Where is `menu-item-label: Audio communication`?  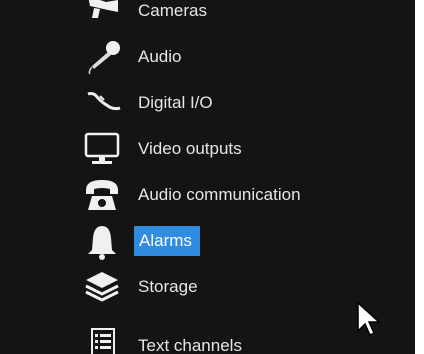 menu-item-label: Audio communication is located at coordinates (219, 194).